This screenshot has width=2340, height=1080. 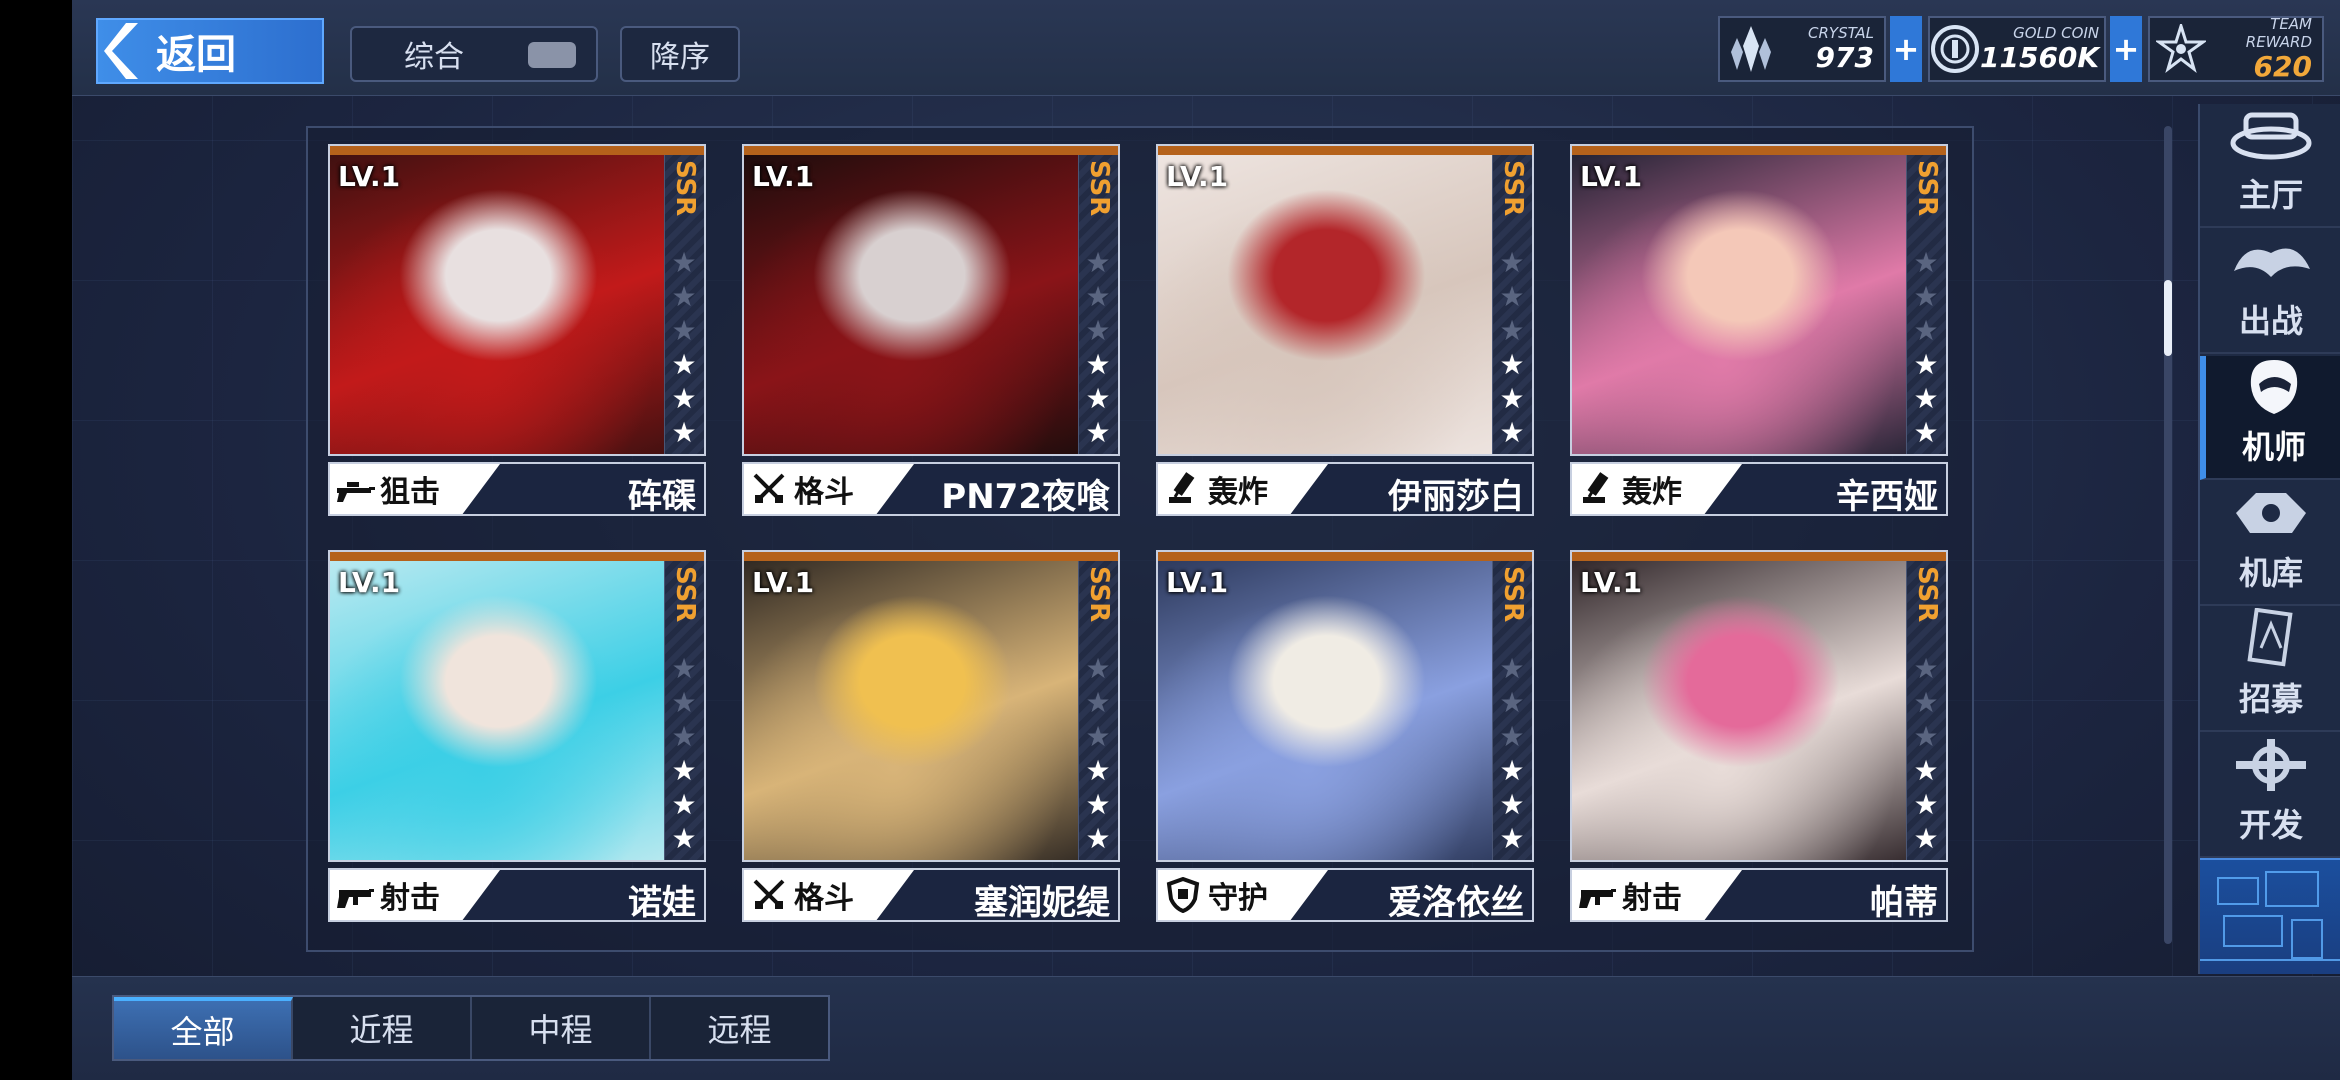 I want to click on pilot-card: LV.1 SSR ★ ★ ★ ★ ★ ★ 轰炸 辛西娅, so click(x=1759, y=330).